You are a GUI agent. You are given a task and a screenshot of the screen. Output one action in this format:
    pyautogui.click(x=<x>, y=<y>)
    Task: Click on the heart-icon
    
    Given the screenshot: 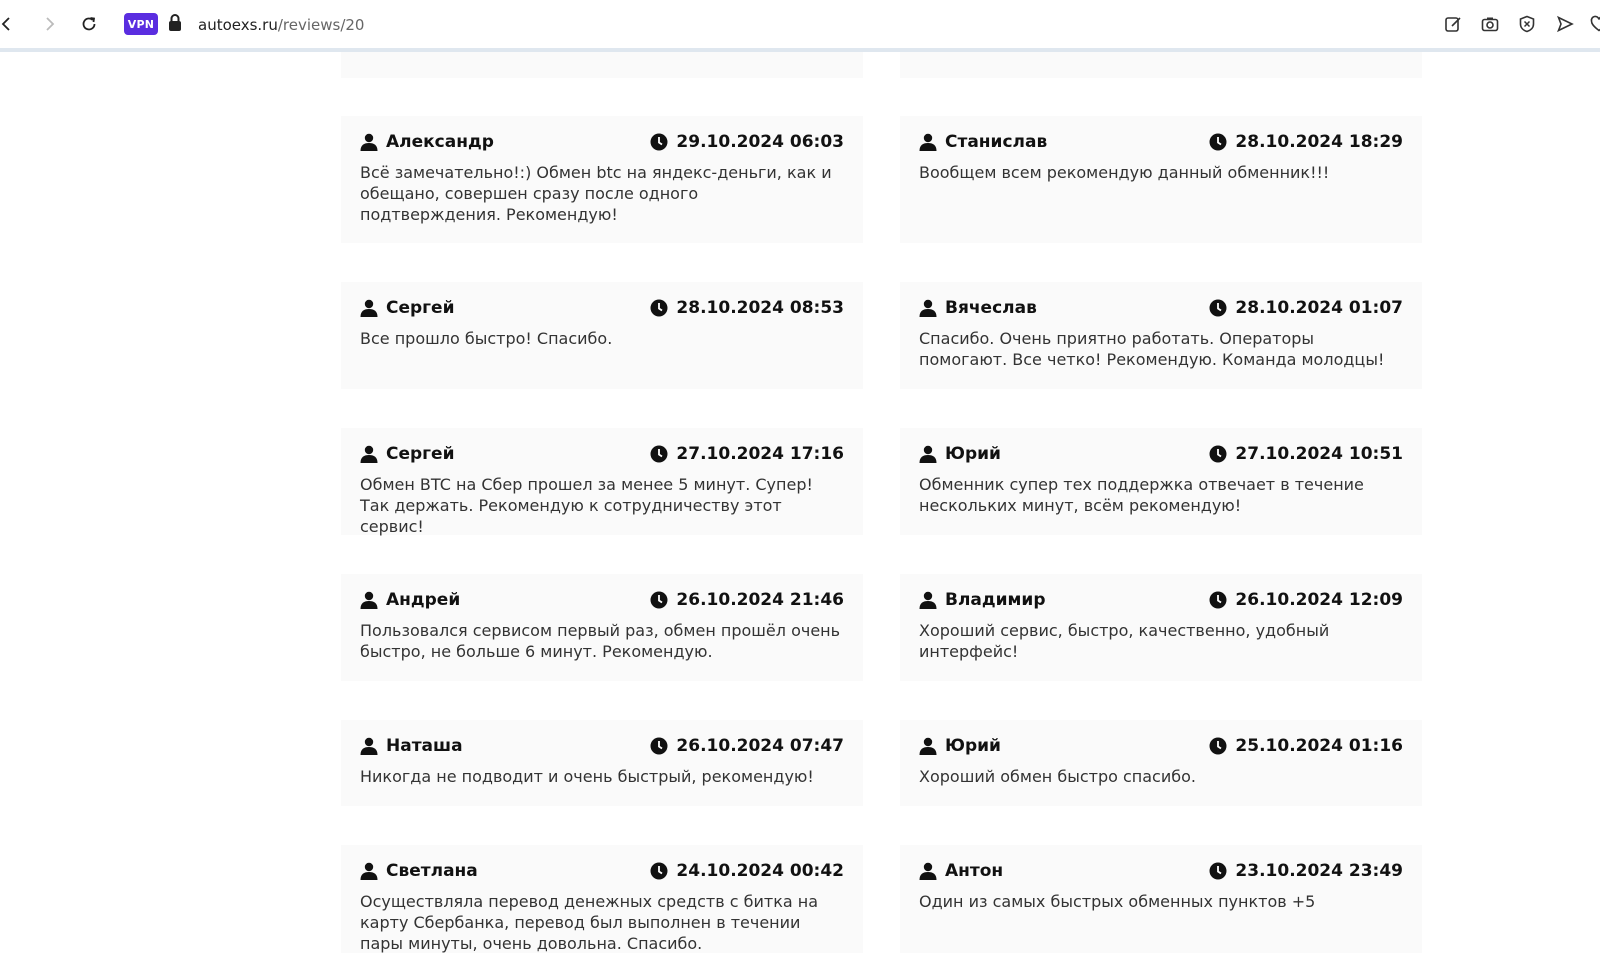 What is the action you would take?
    pyautogui.click(x=1593, y=24)
    